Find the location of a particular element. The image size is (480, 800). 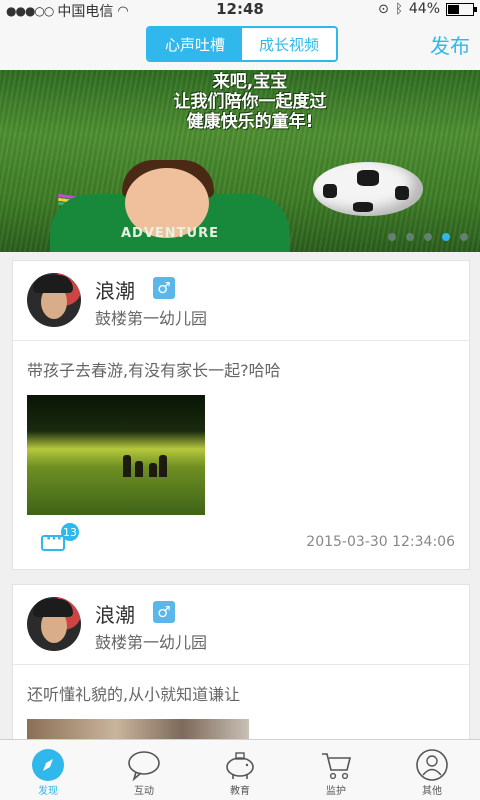

tab-interact-label: 互动 is located at coordinates (144, 791).